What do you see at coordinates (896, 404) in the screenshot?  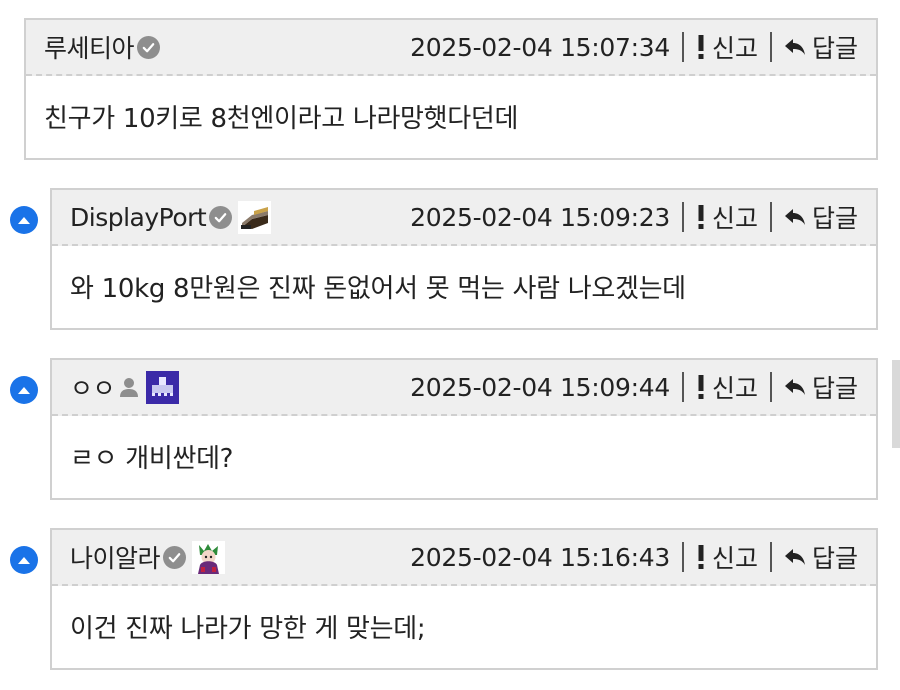 I see `scrollbar-thumb` at bounding box center [896, 404].